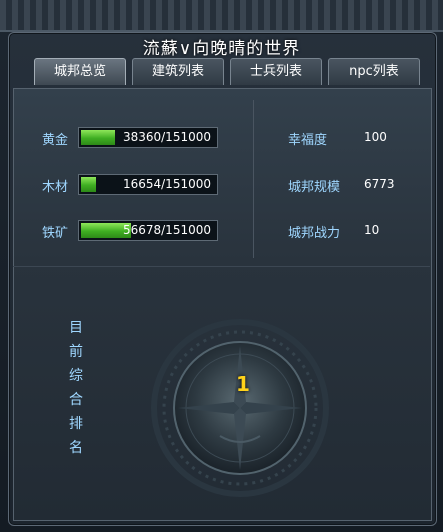 This screenshot has width=443, height=532. I want to click on ranking-char: 名, so click(76, 448).